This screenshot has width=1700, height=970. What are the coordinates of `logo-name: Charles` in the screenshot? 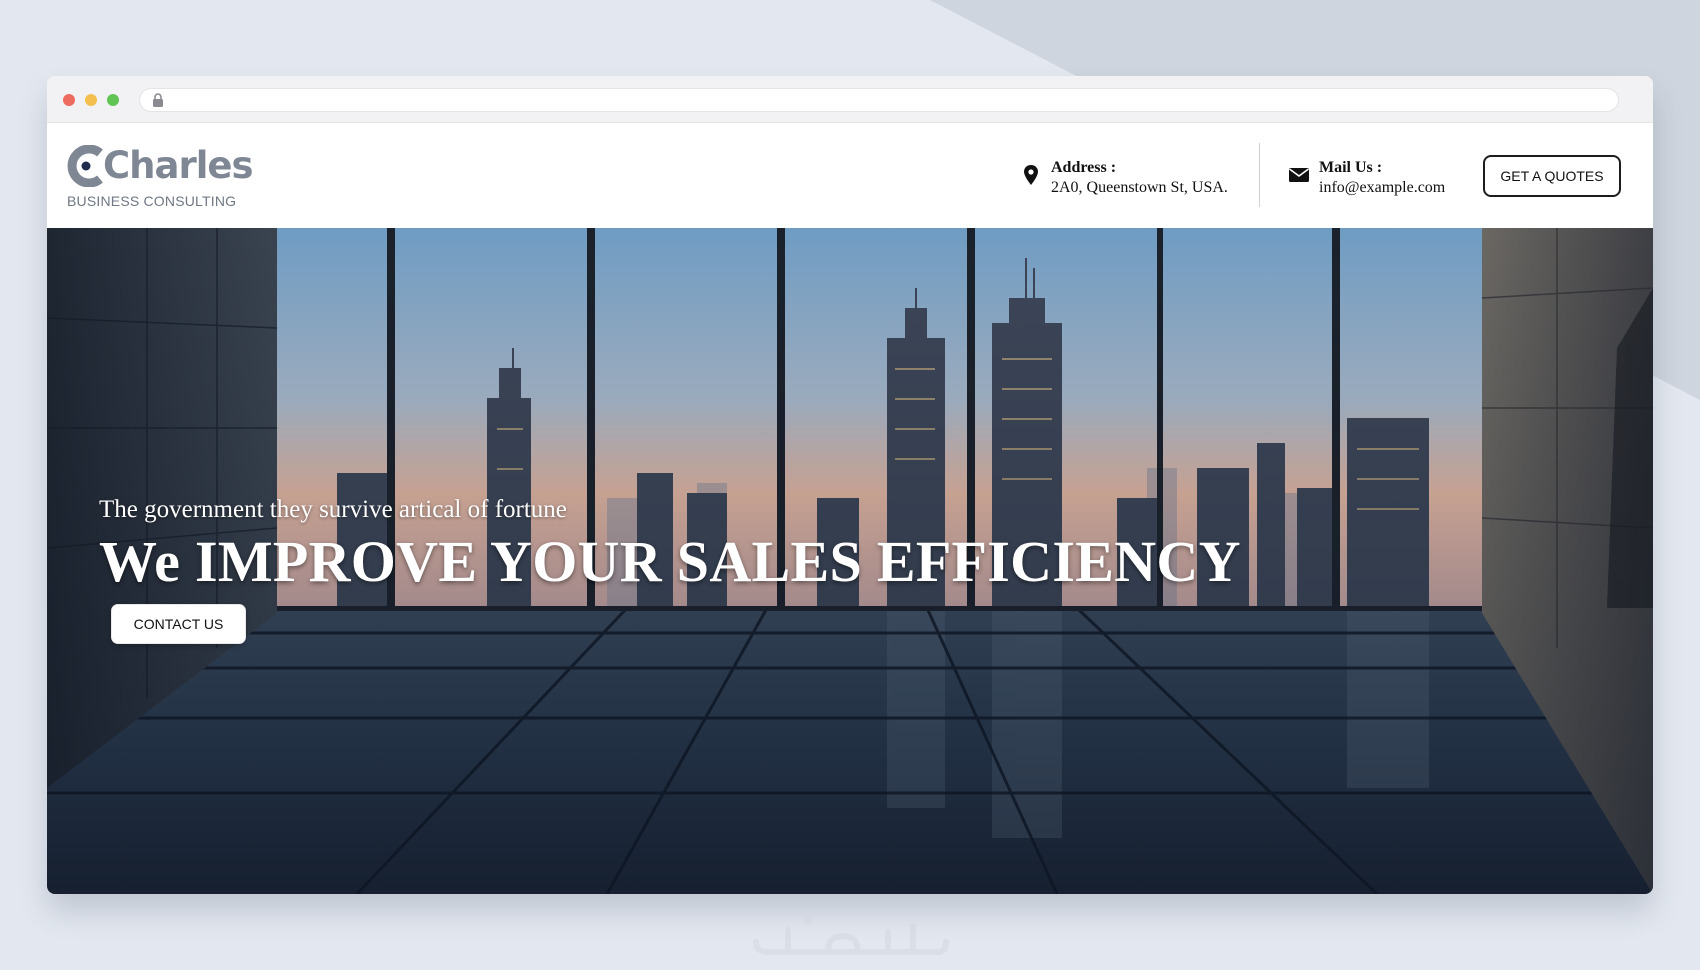 It's located at (178, 165).